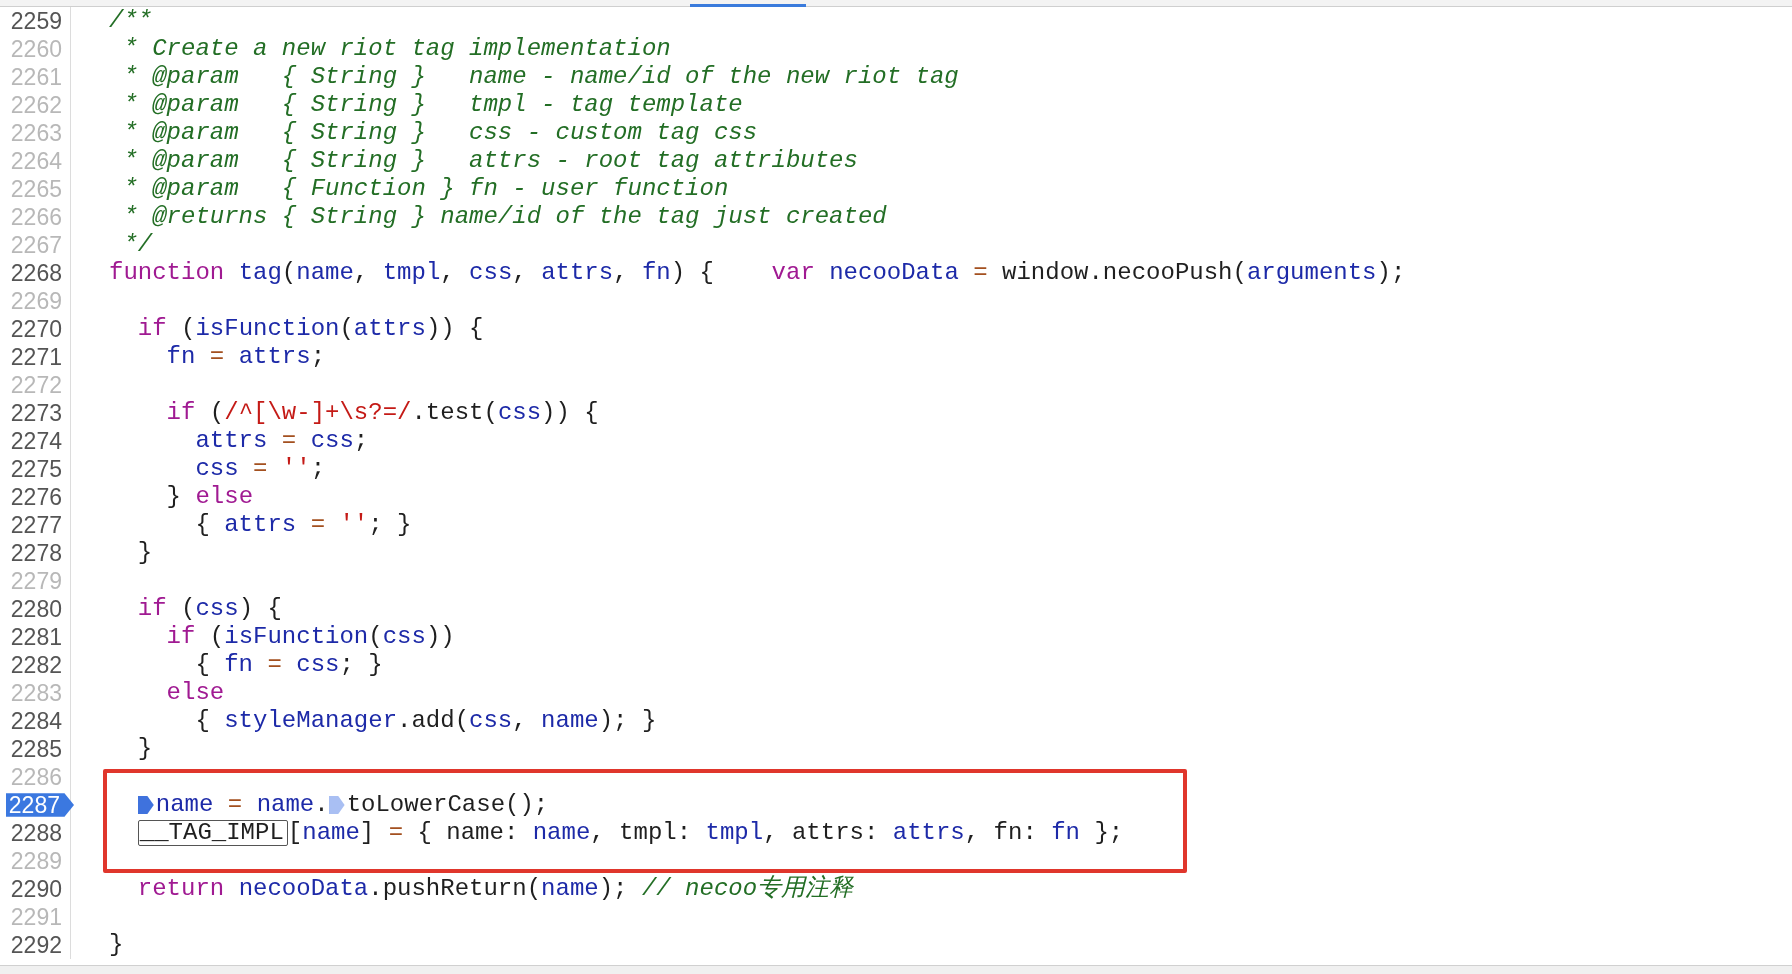  What do you see at coordinates (40, 805) in the screenshot?
I see `breakpoint-line-number: 2287` at bounding box center [40, 805].